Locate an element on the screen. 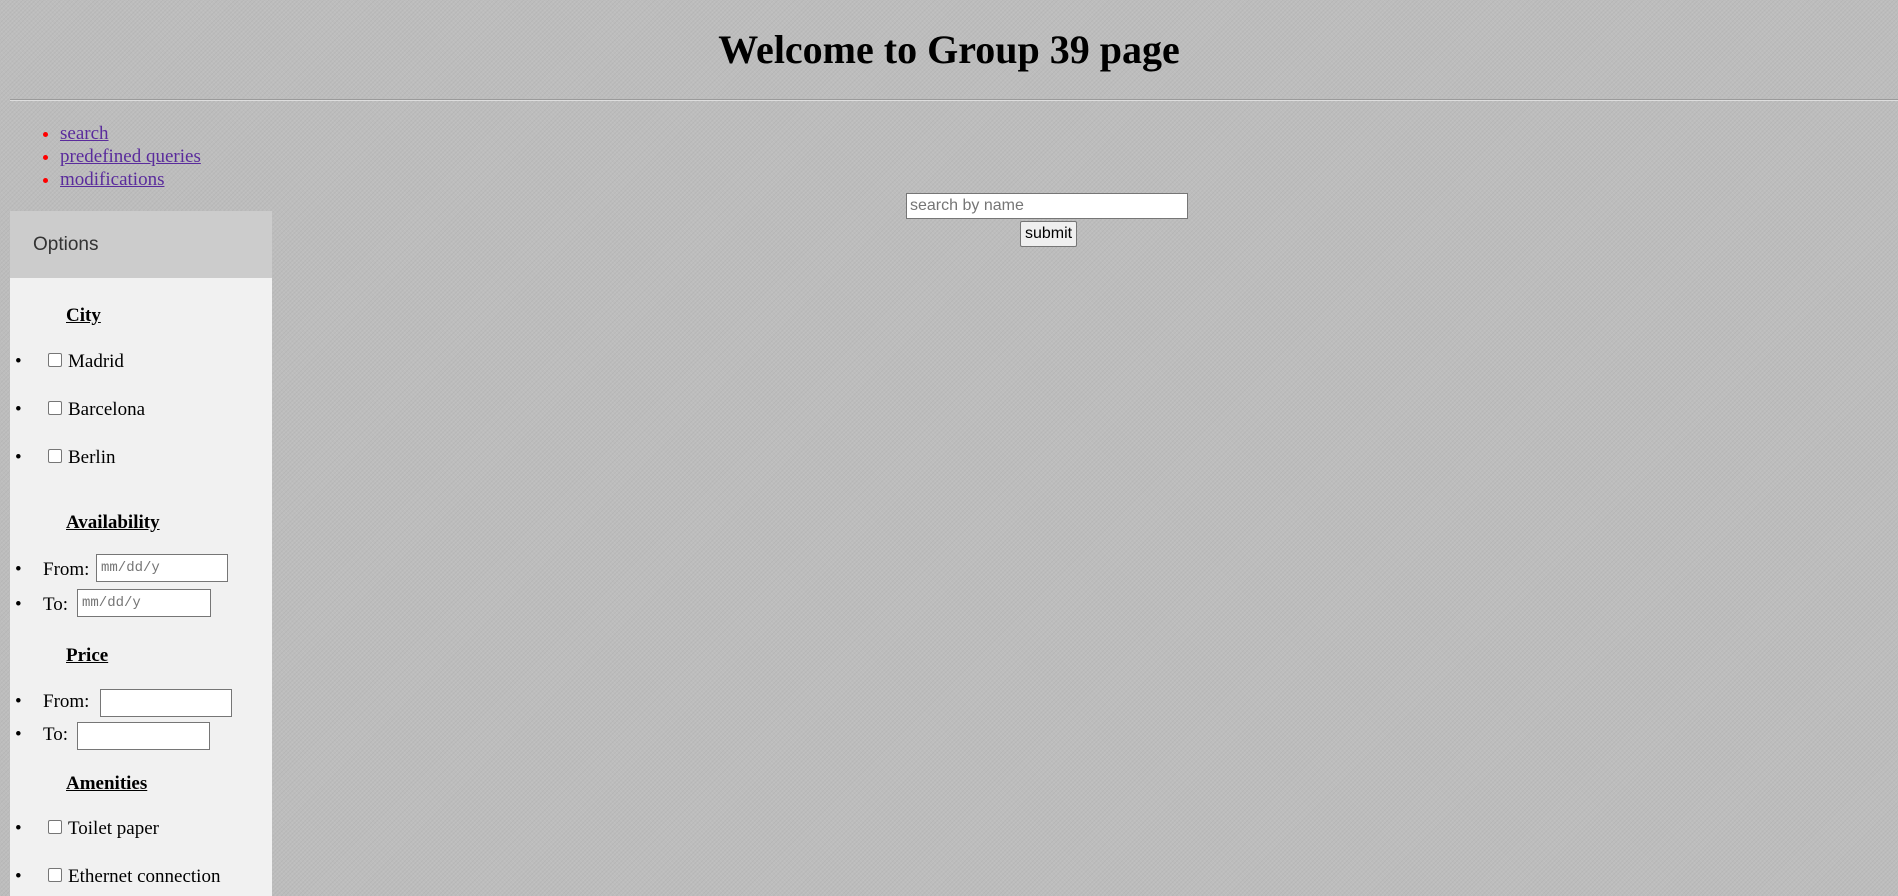  nav-item-predefined-queries: predefined queries is located at coordinates (130, 156).